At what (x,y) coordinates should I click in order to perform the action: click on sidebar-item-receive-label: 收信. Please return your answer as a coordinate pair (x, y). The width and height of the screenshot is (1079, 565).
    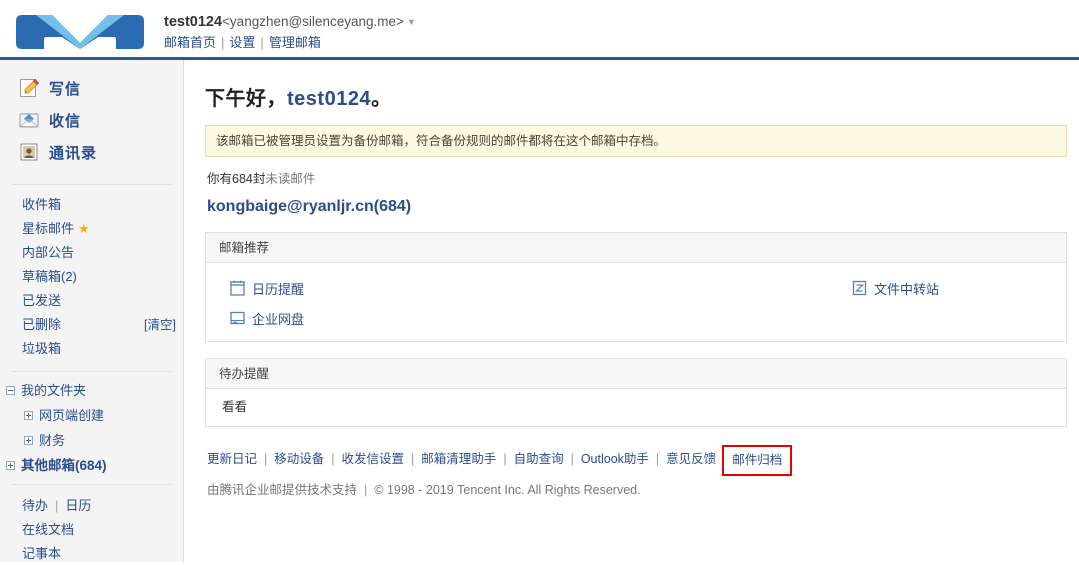
    Looking at the image, I should click on (65, 121).